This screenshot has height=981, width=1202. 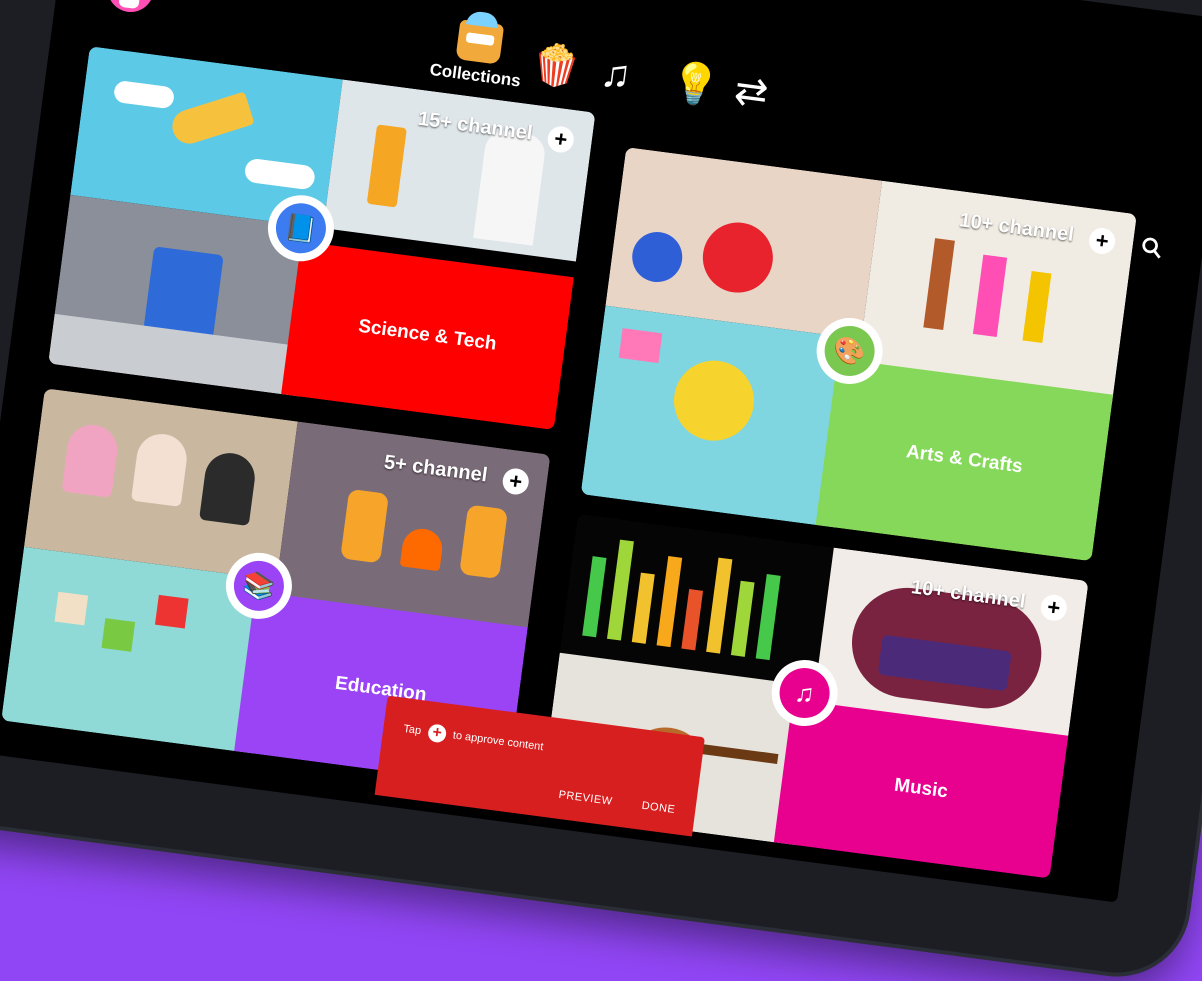 I want to click on collections-basket-icon, so click(x=480, y=42).